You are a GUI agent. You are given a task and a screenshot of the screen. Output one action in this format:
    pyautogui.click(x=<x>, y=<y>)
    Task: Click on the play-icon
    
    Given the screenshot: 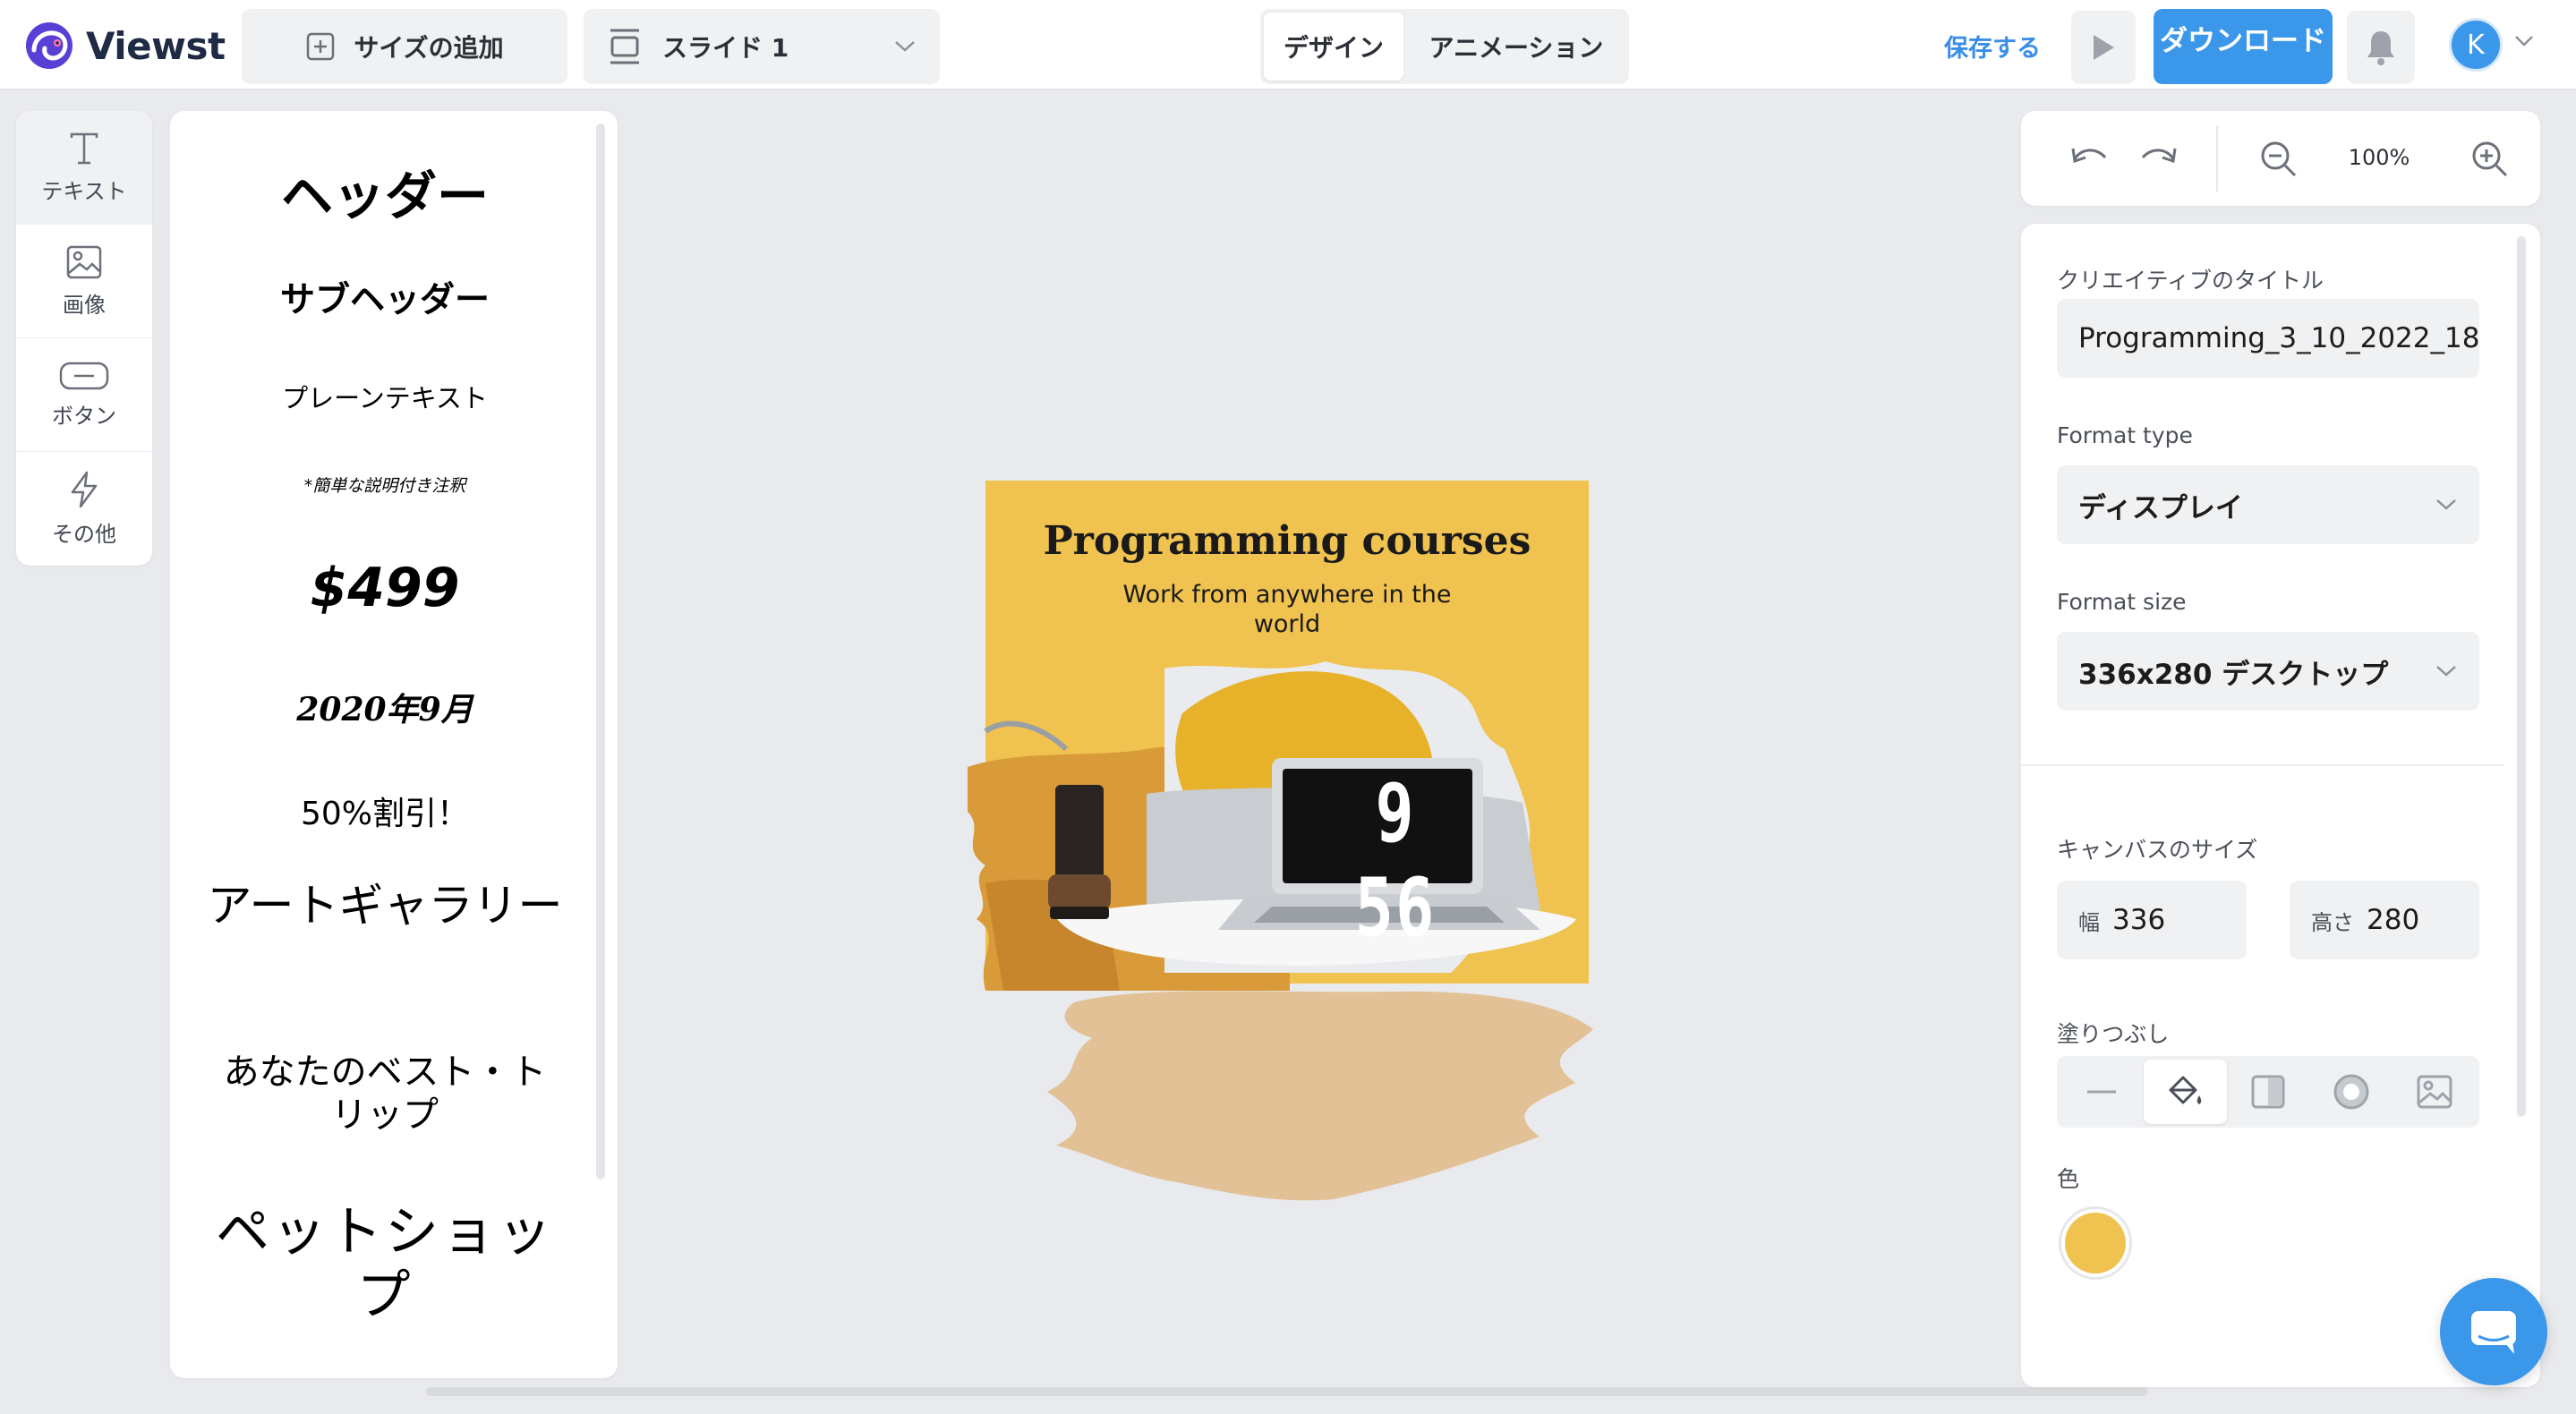 What is the action you would take?
    pyautogui.click(x=2104, y=47)
    